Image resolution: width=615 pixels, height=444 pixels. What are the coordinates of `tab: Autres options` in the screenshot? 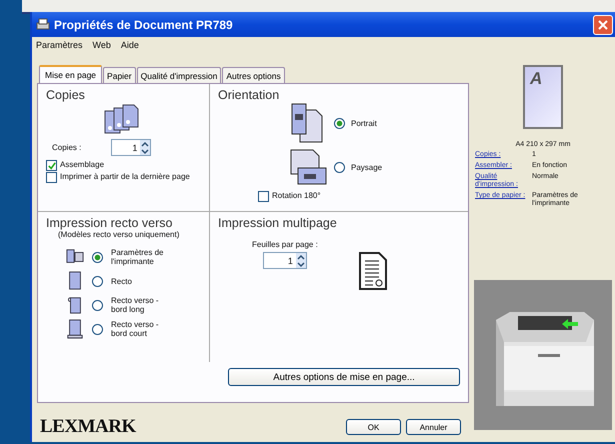 It's located at (253, 75).